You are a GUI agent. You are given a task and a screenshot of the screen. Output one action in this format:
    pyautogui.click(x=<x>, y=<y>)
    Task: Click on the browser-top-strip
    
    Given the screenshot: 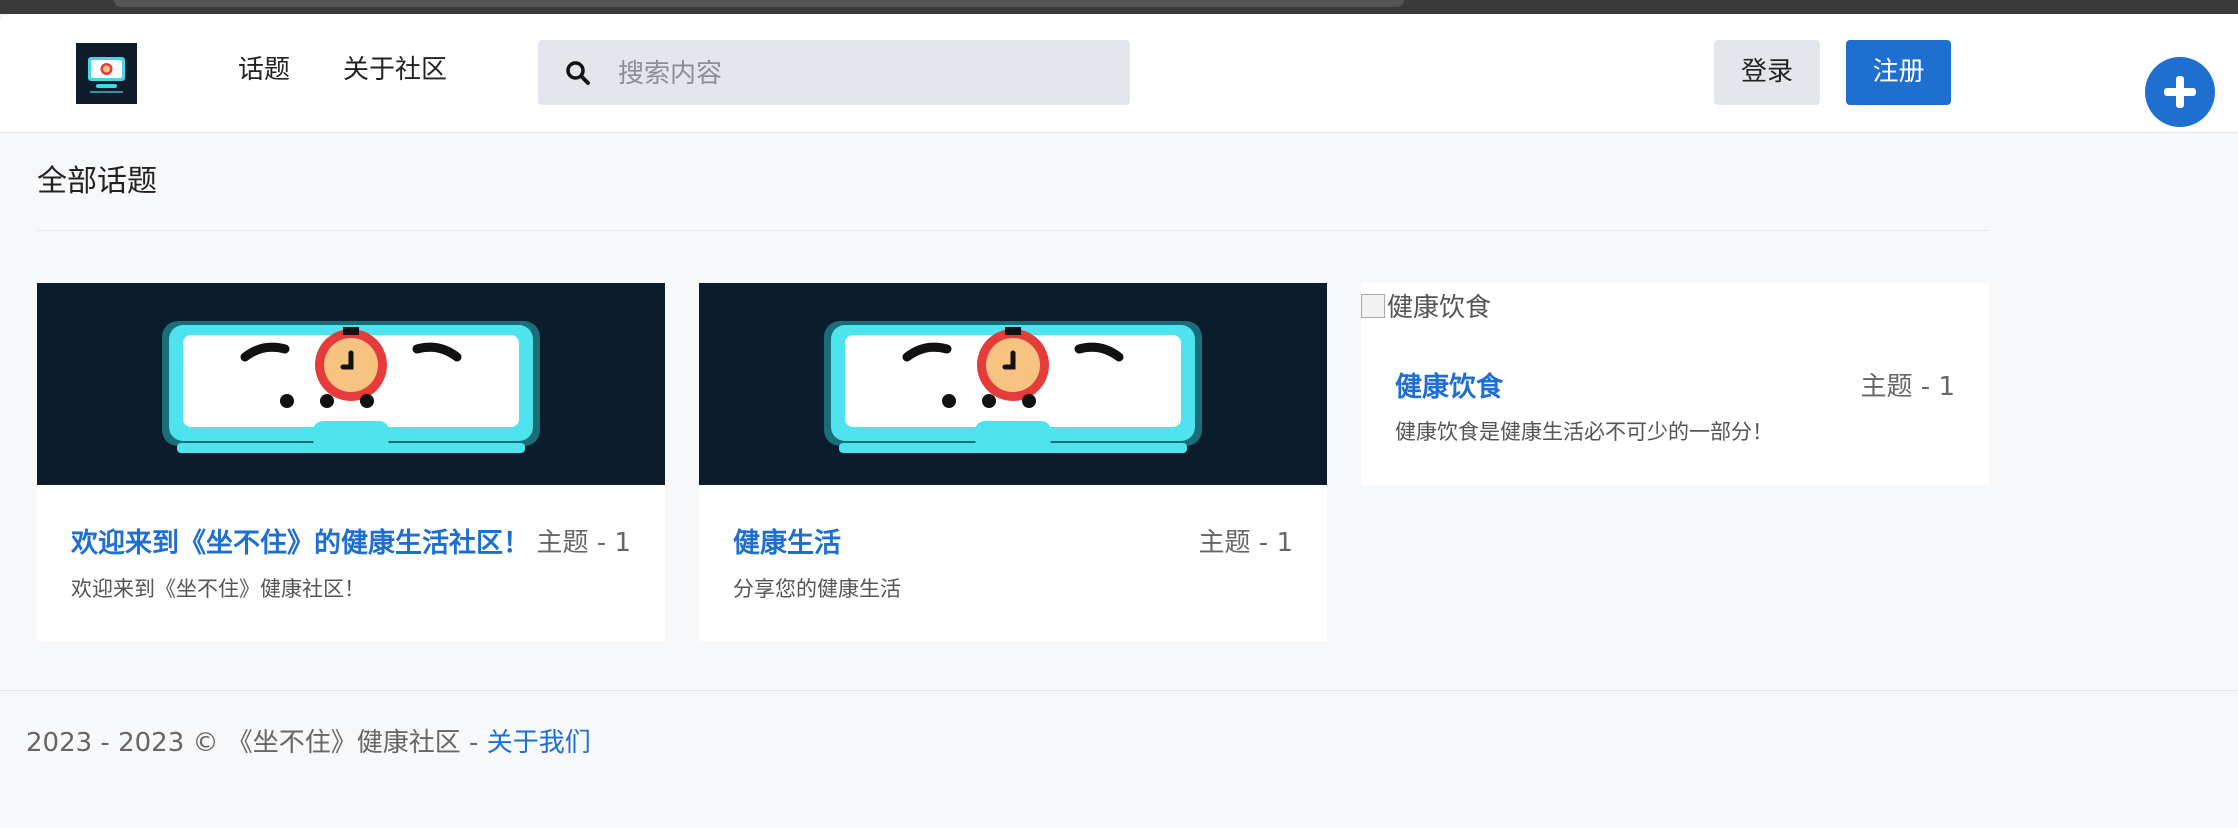 What is the action you would take?
    pyautogui.click(x=1119, y=7)
    